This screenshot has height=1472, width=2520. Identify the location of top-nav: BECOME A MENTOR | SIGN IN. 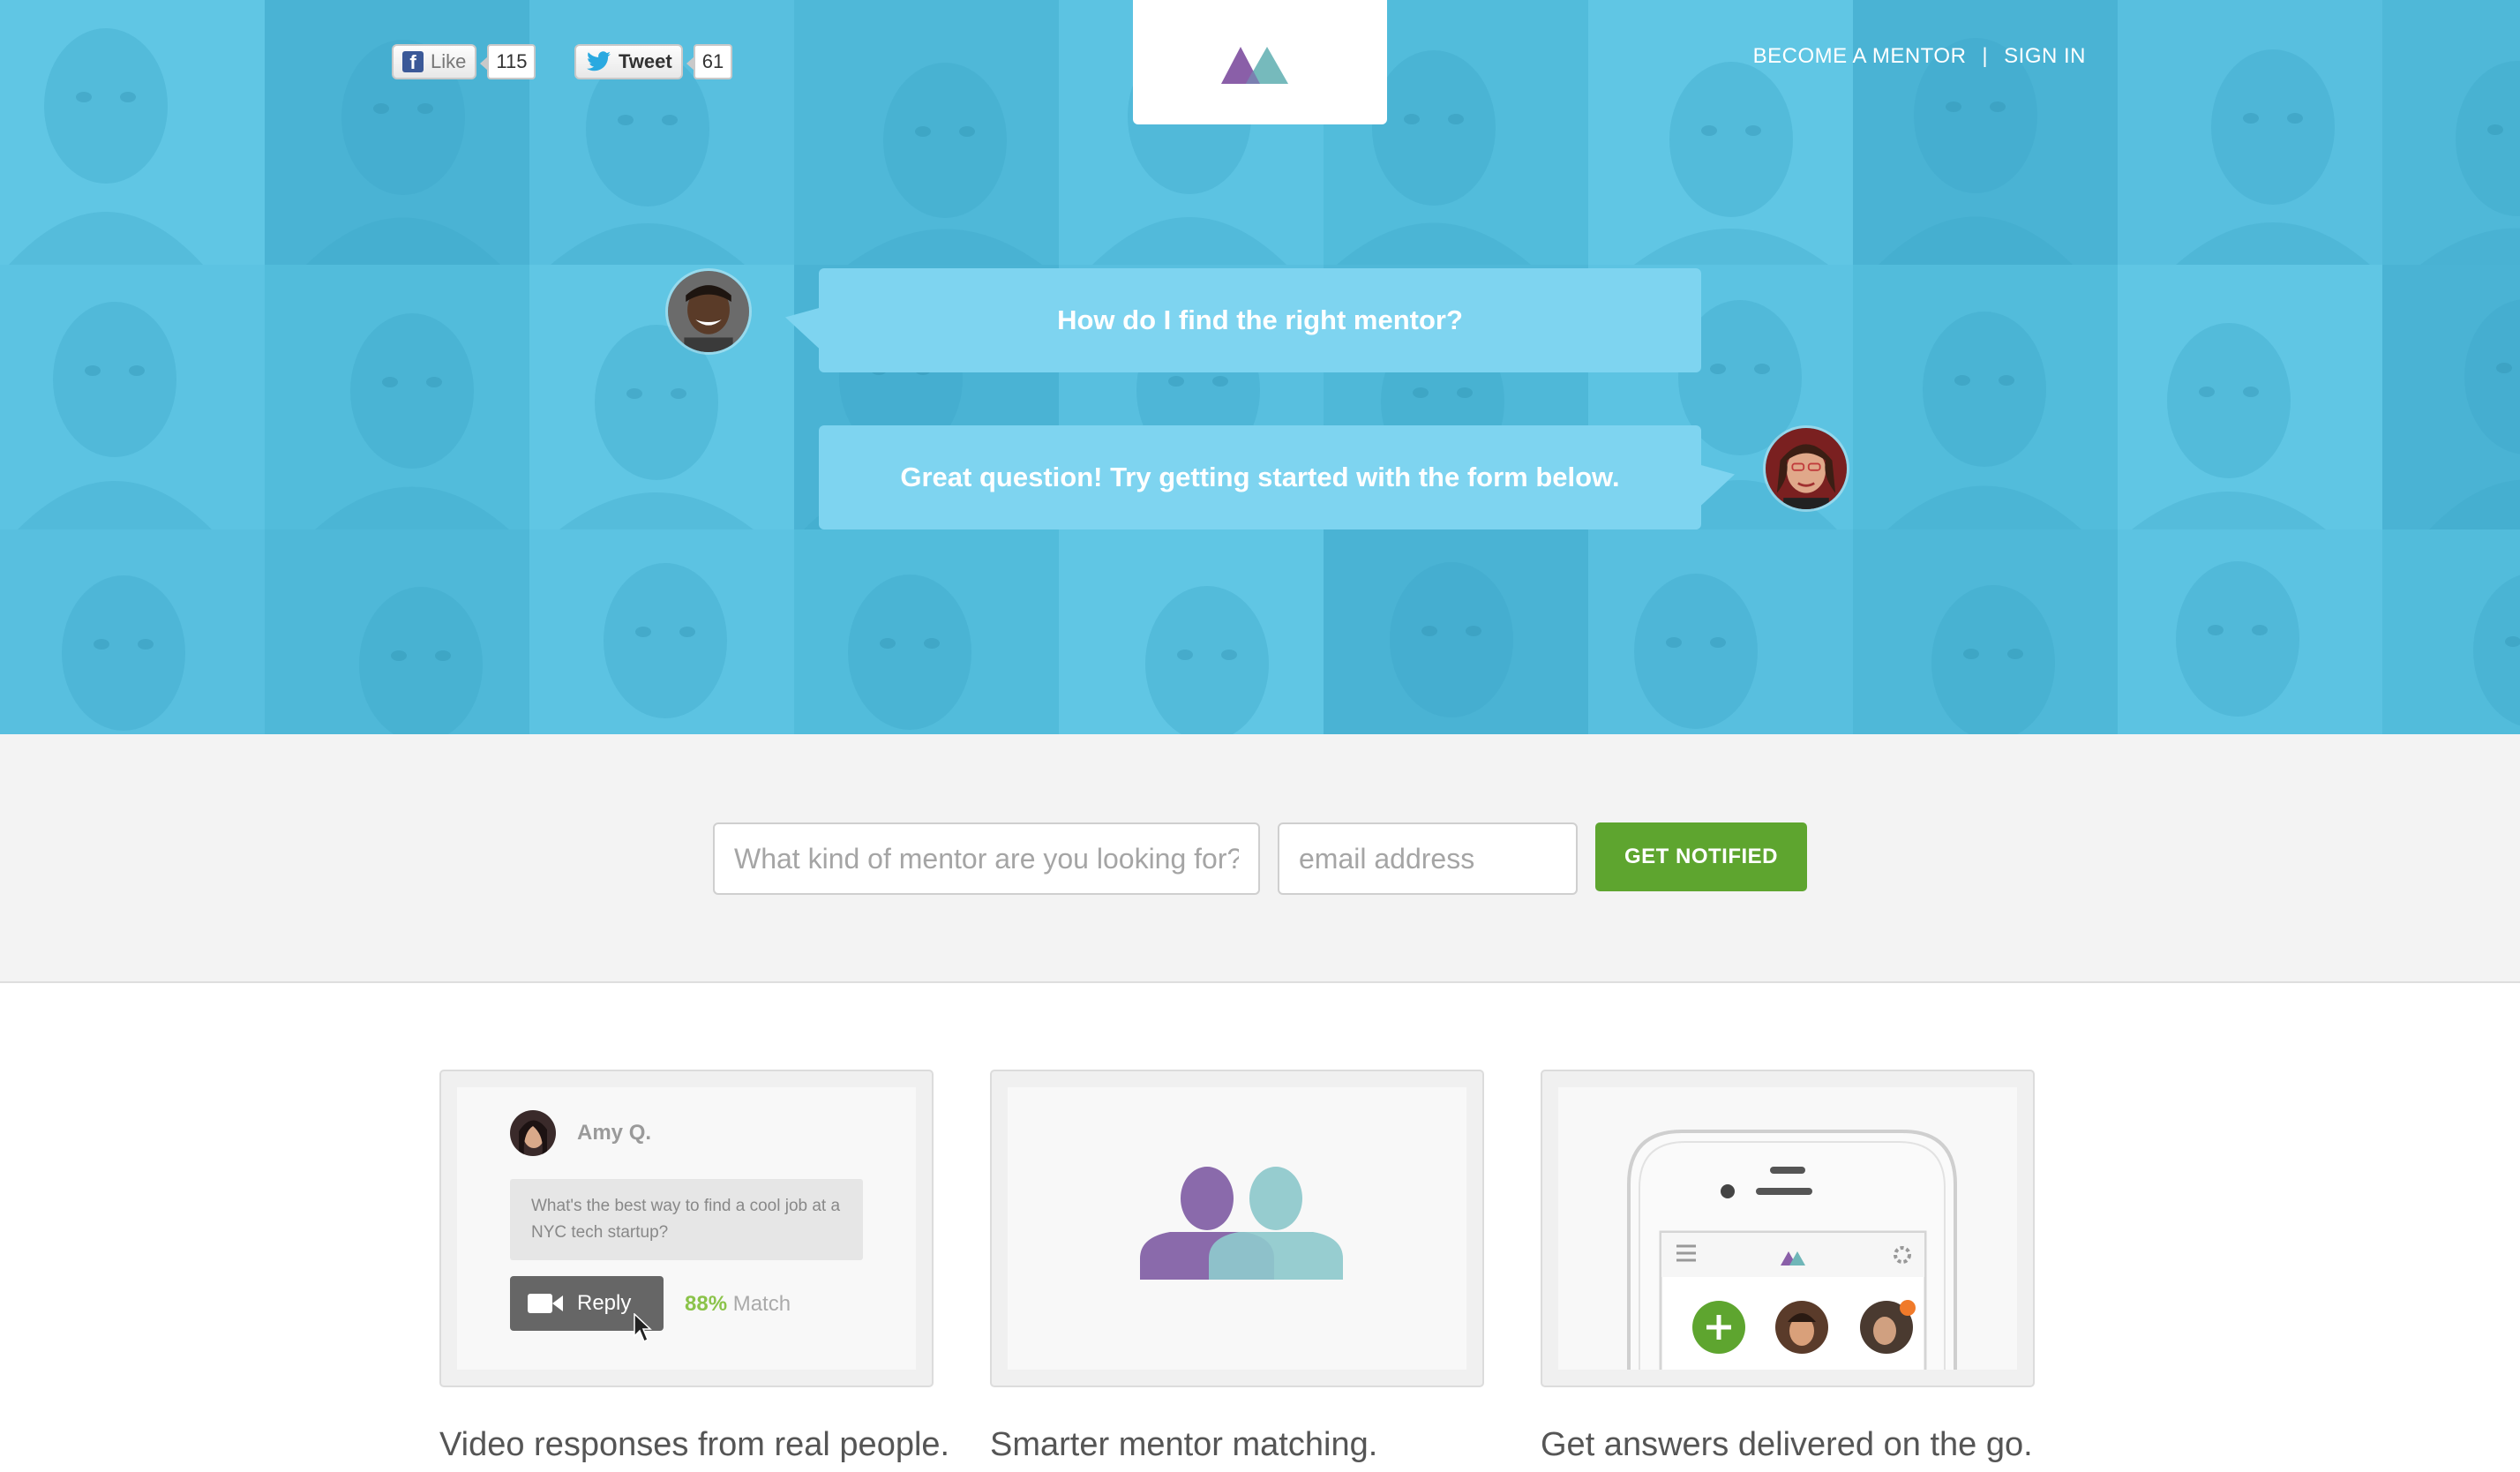
(1919, 56).